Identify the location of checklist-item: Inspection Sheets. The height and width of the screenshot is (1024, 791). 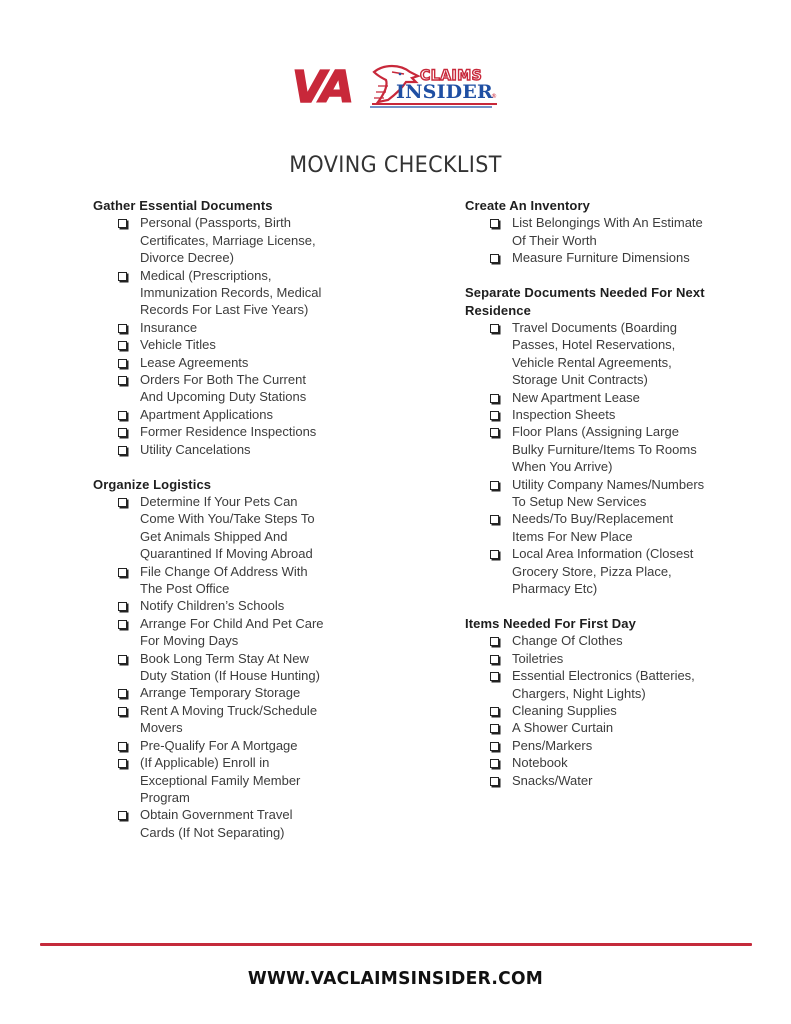
(586, 414).